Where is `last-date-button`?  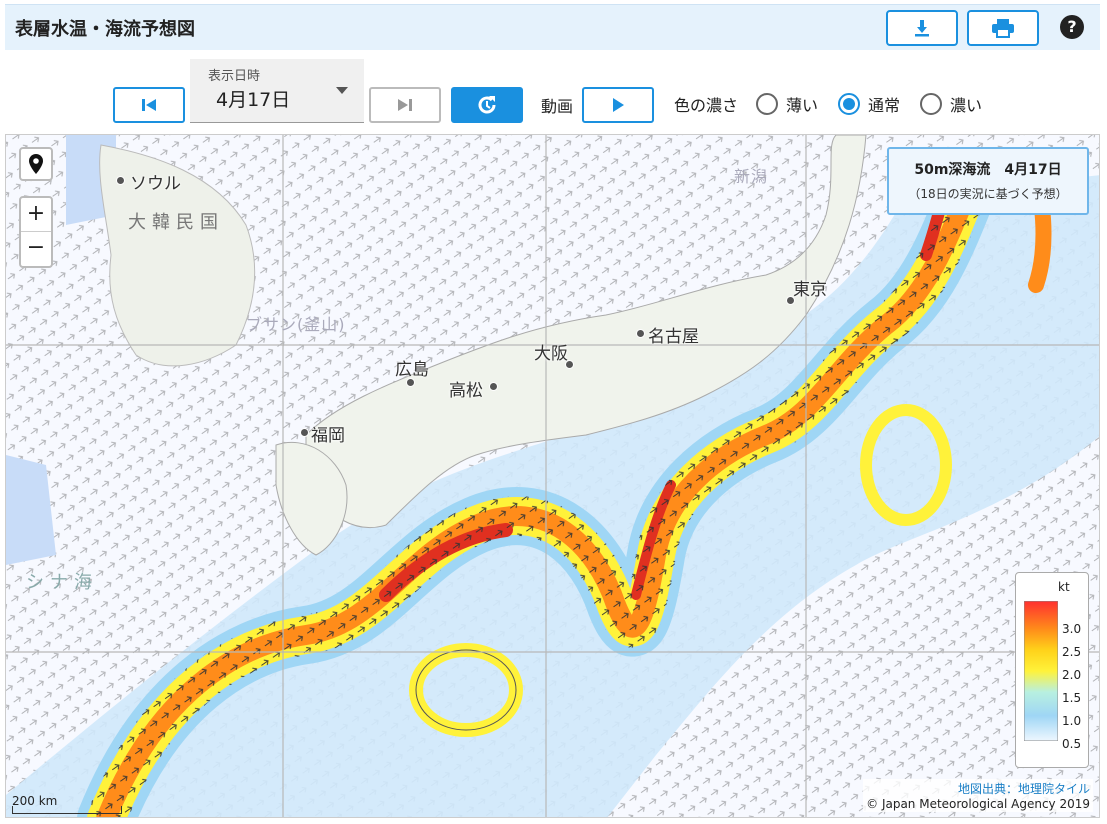 last-date-button is located at coordinates (405, 105).